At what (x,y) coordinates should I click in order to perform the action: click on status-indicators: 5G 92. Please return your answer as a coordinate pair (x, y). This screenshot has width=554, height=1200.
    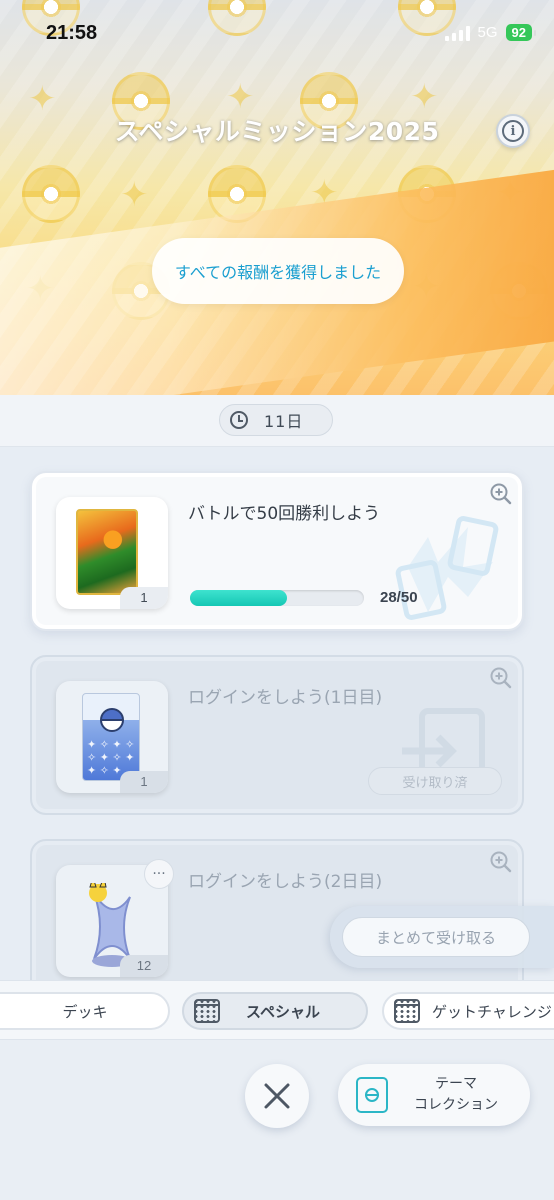
    Looking at the image, I should click on (490, 32).